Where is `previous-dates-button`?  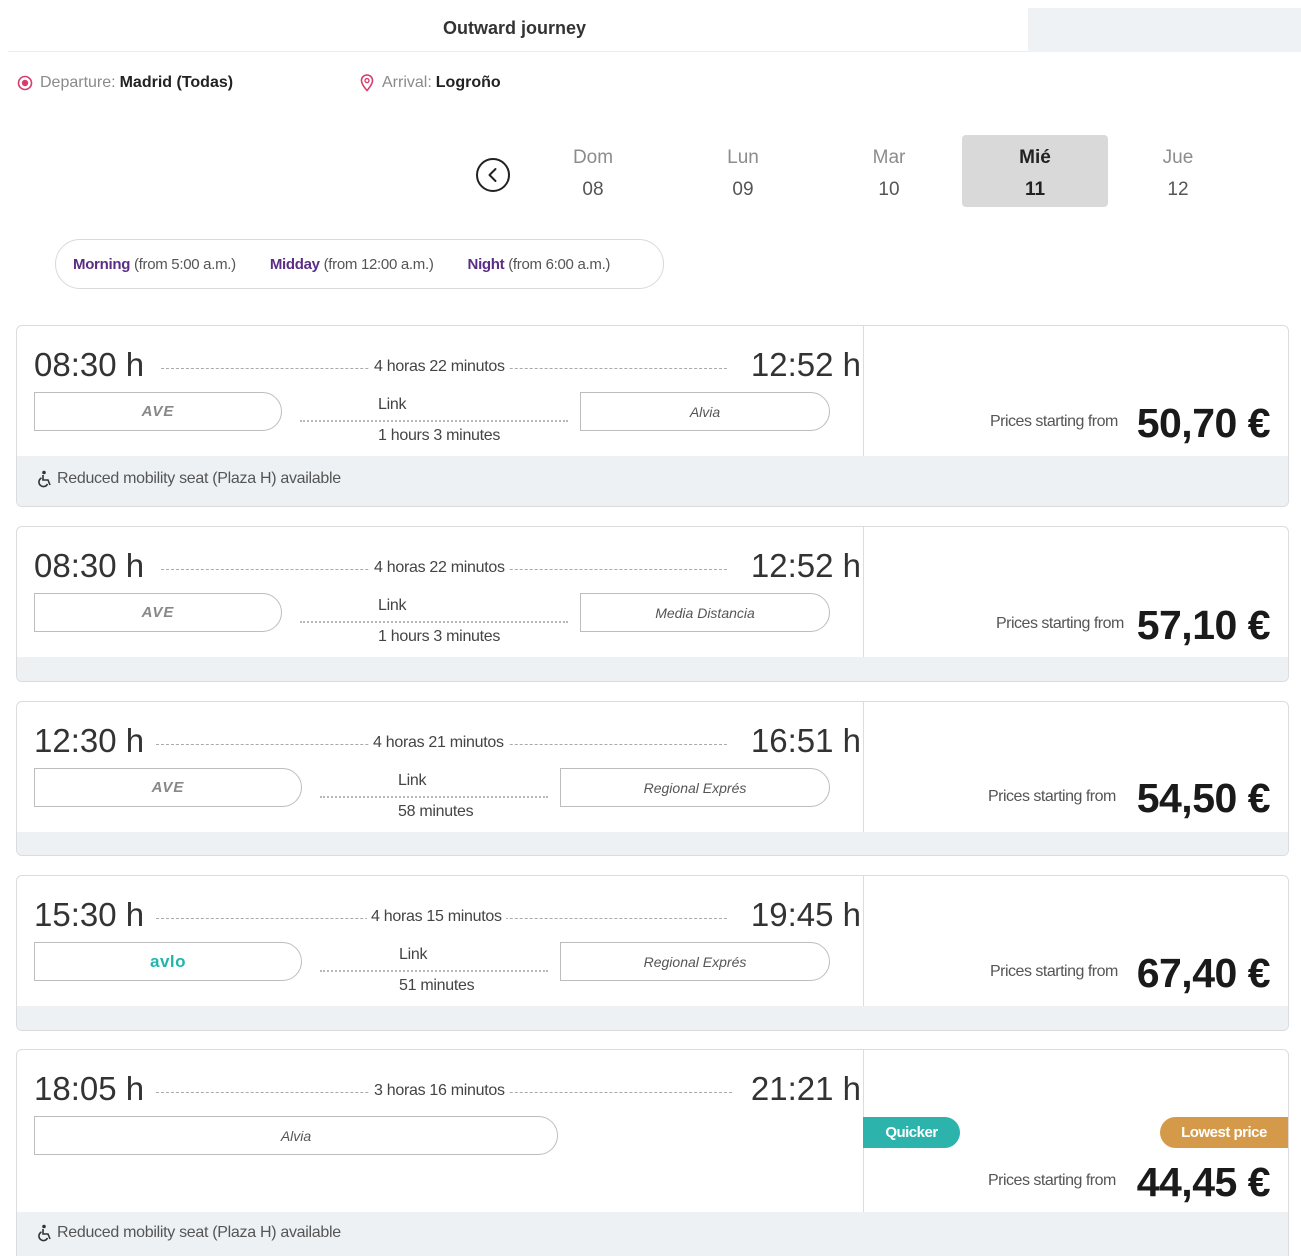 previous-dates-button is located at coordinates (493, 175).